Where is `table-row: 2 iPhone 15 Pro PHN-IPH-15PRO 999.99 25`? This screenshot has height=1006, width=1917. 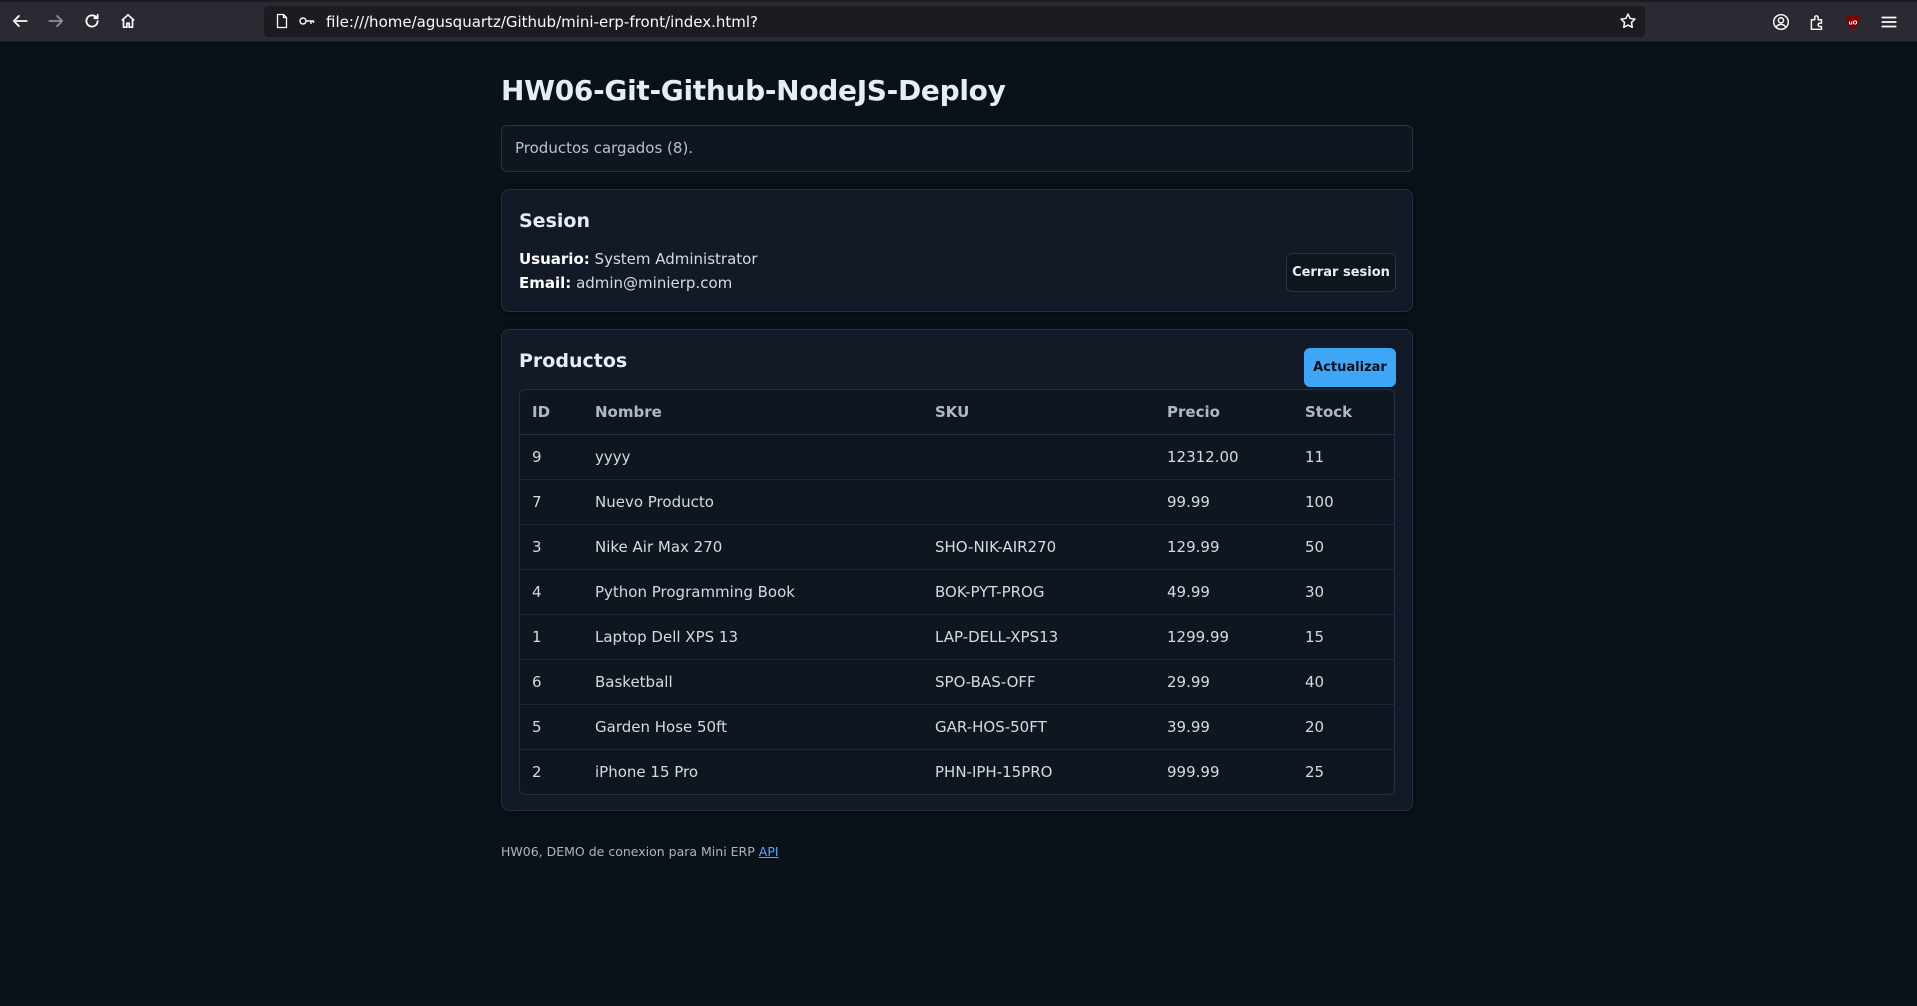
table-row: 2 iPhone 15 Pro PHN-IPH-15PRO 999.99 25 is located at coordinates (957, 771).